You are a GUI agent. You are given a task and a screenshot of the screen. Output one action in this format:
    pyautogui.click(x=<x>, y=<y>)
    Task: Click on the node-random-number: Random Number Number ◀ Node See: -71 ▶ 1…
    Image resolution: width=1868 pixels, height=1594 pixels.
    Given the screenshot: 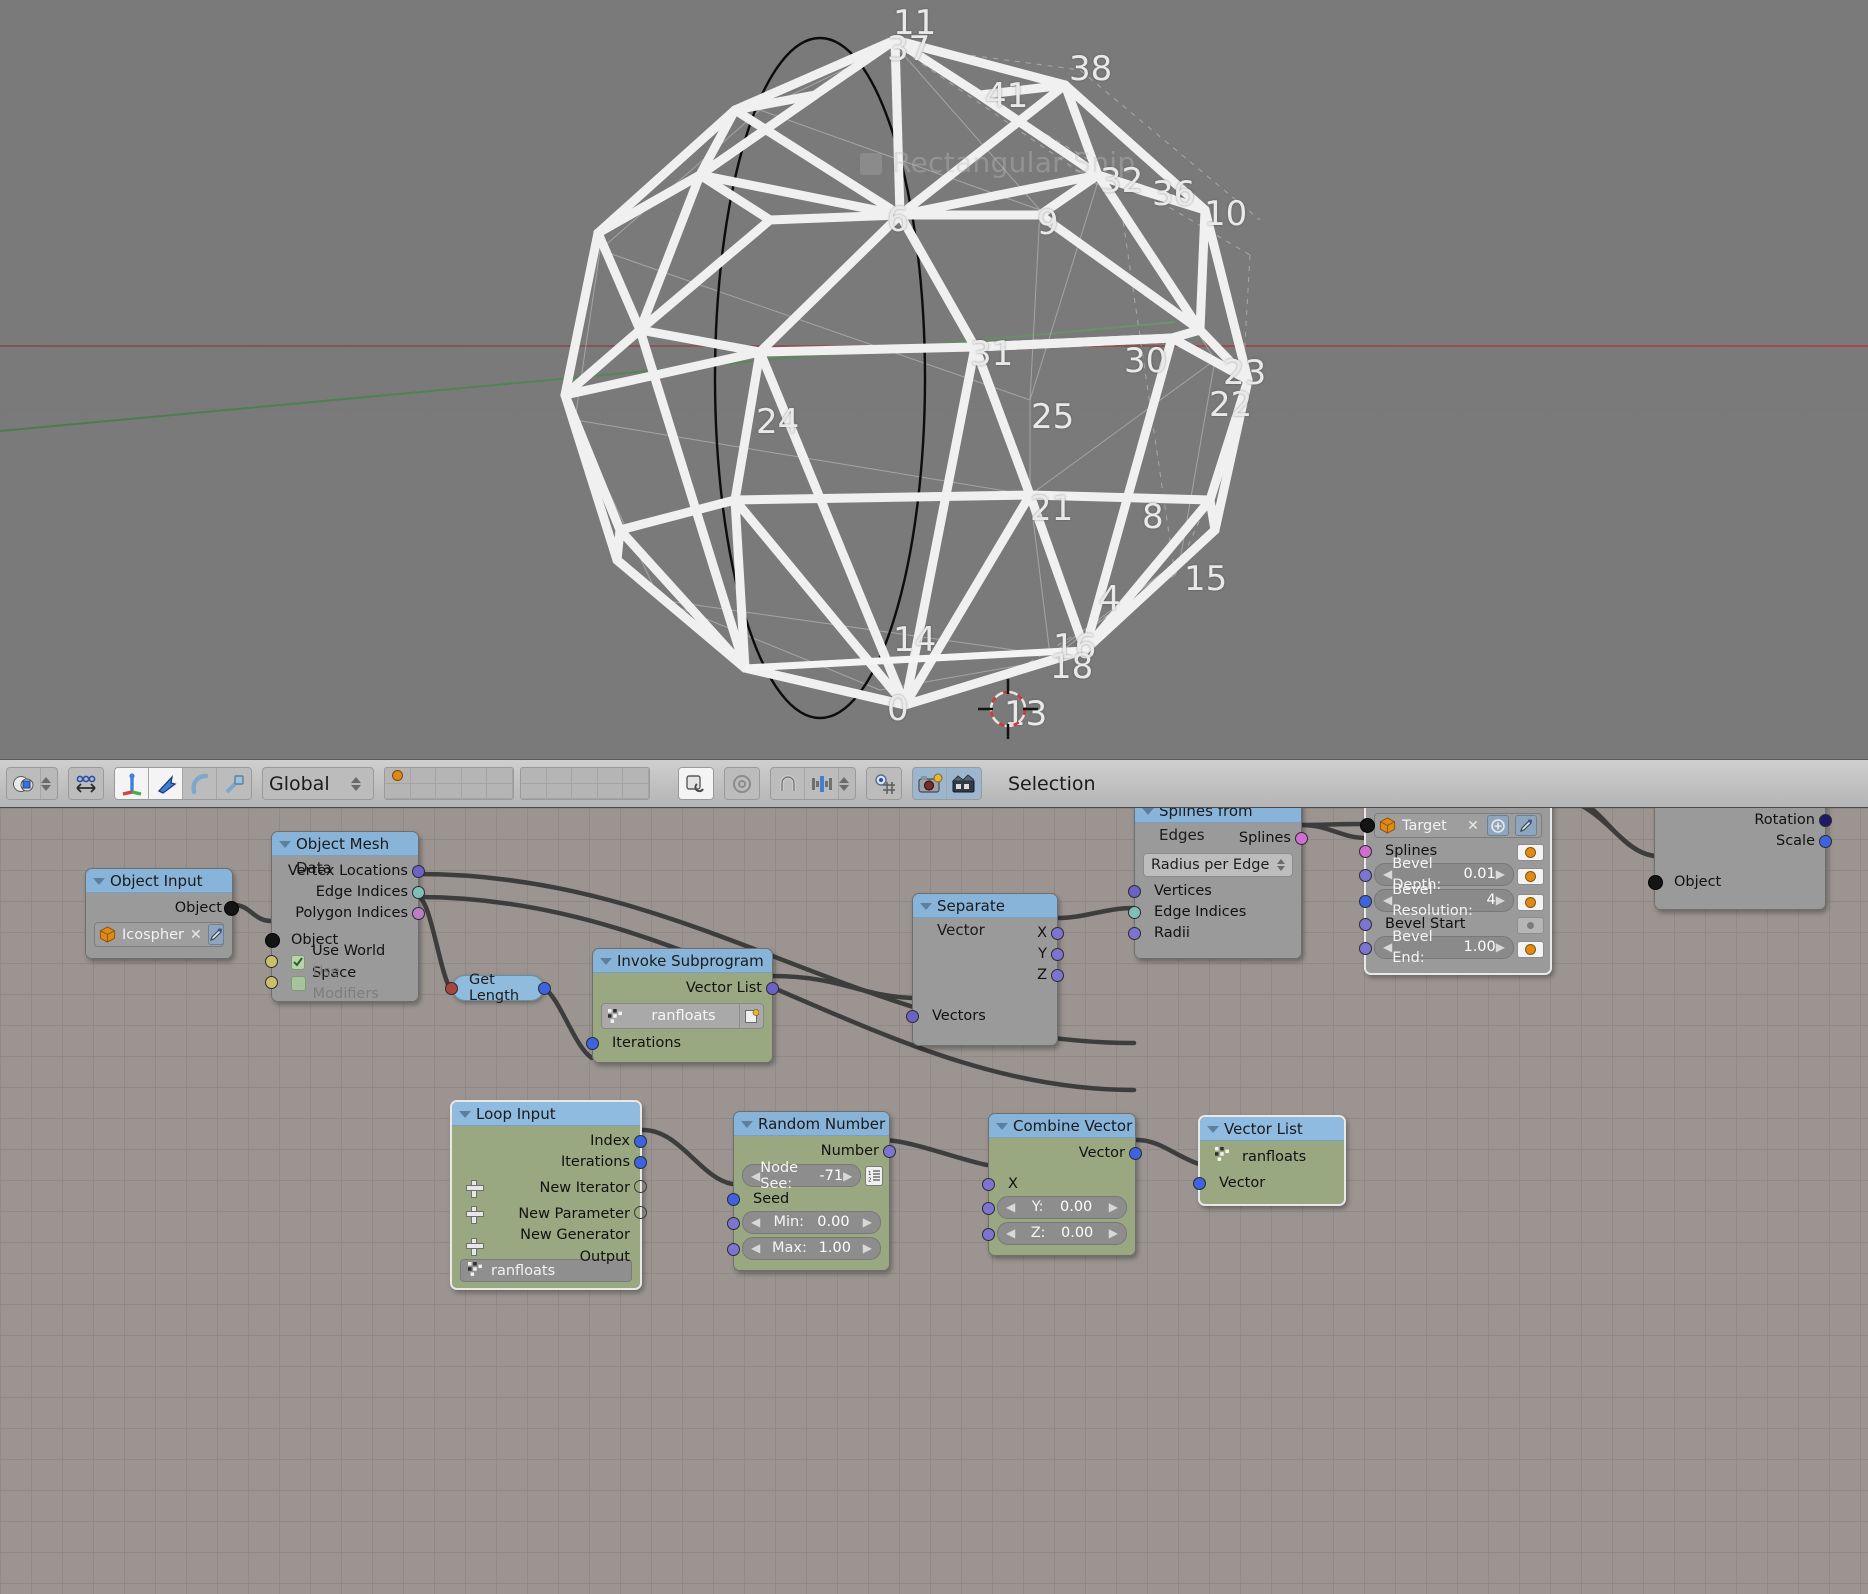 What is the action you would take?
    pyautogui.click(x=811, y=1191)
    